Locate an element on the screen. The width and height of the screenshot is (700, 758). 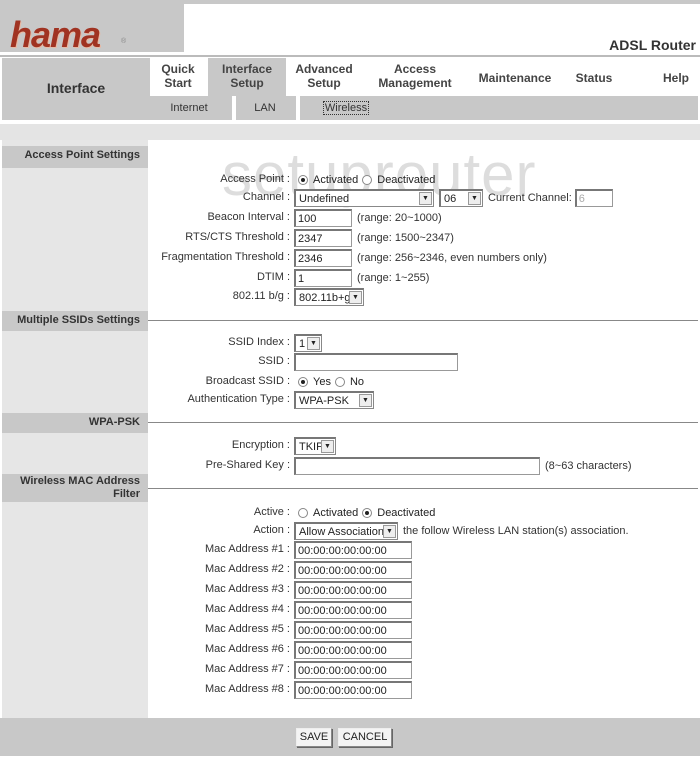
tab-status: Status is located at coordinates (594, 78).